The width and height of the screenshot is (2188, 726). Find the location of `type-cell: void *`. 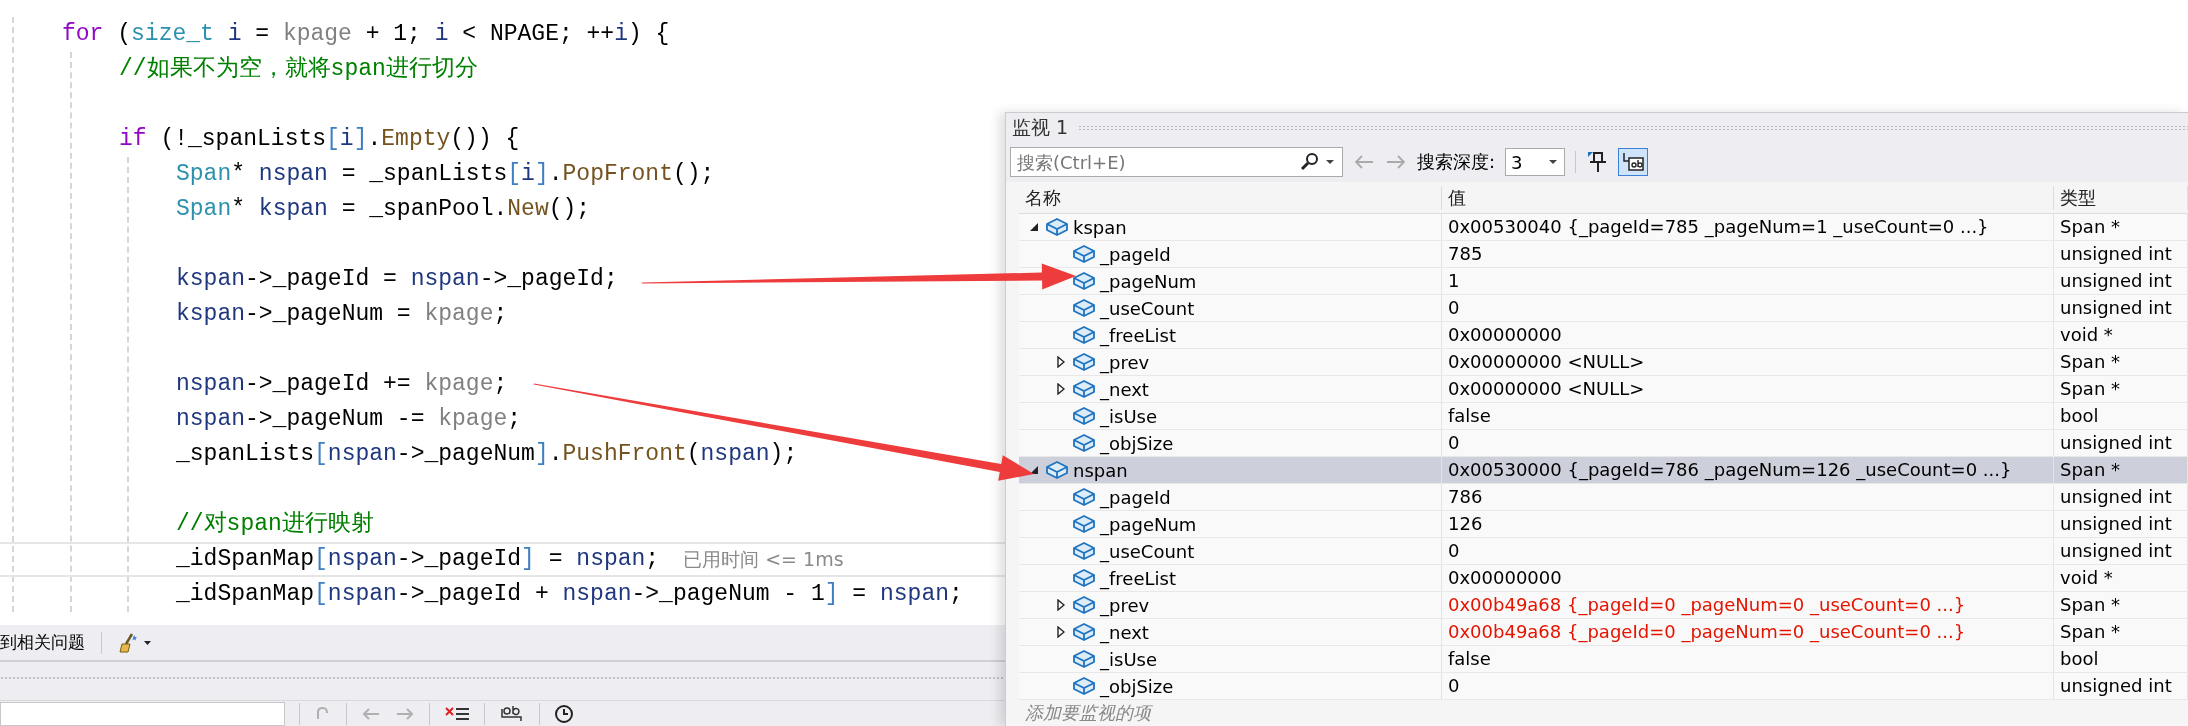

type-cell: void * is located at coordinates (2121, 578).